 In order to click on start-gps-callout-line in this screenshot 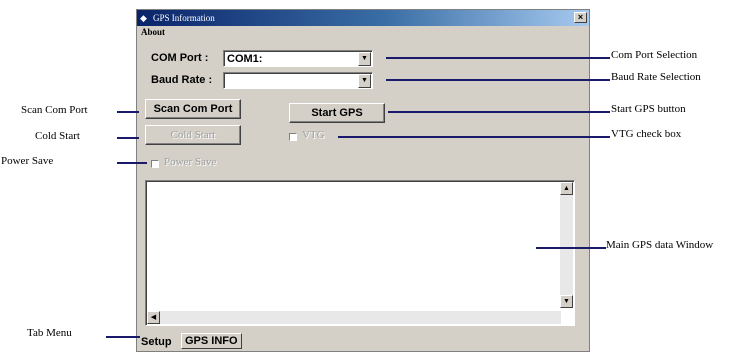, I will do `click(499, 112)`.